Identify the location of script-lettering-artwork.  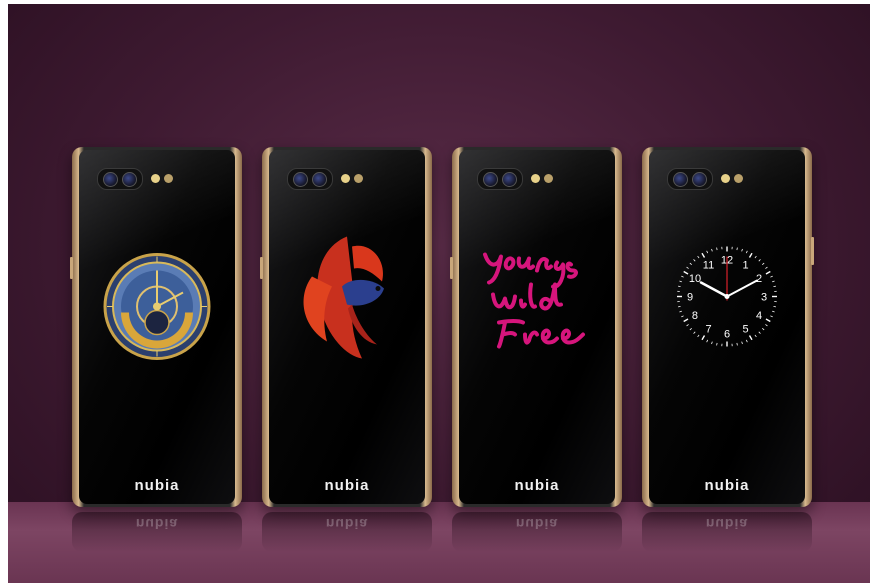
(537, 298).